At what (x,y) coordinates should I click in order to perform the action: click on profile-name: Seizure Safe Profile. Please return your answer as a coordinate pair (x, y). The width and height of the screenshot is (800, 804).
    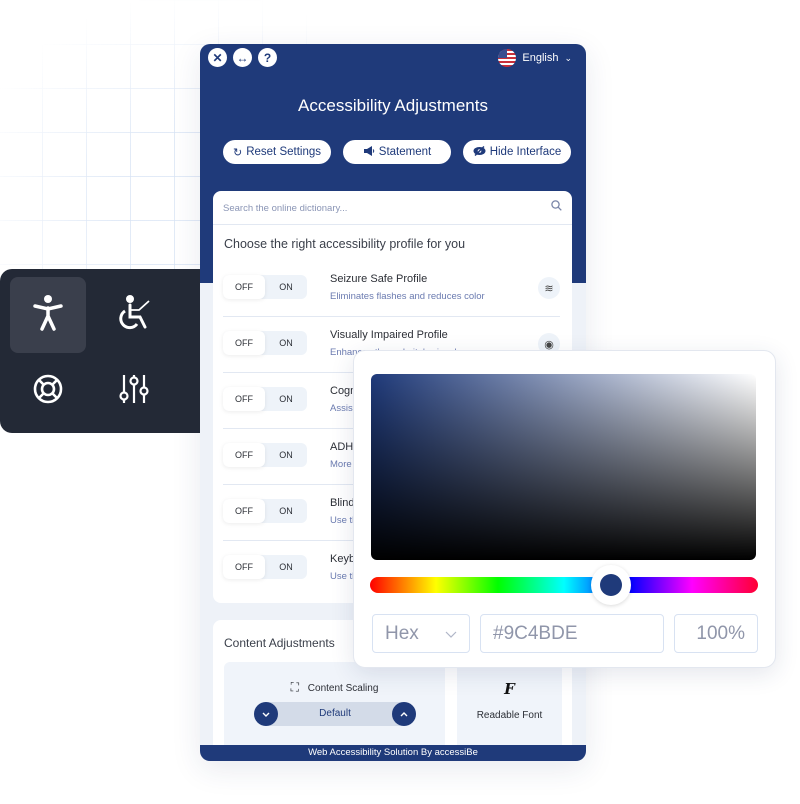
    Looking at the image, I should click on (379, 279).